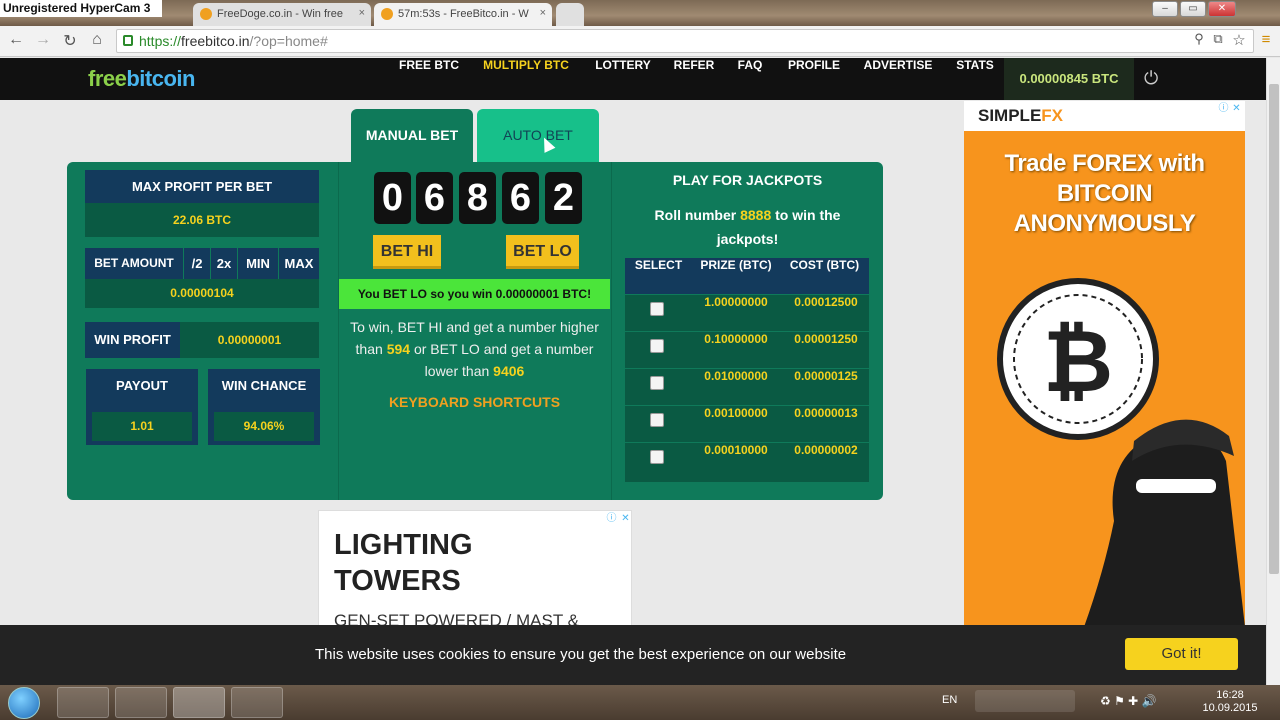 Image resolution: width=1280 pixels, height=720 pixels. I want to click on new-tab-button, so click(570, 14).